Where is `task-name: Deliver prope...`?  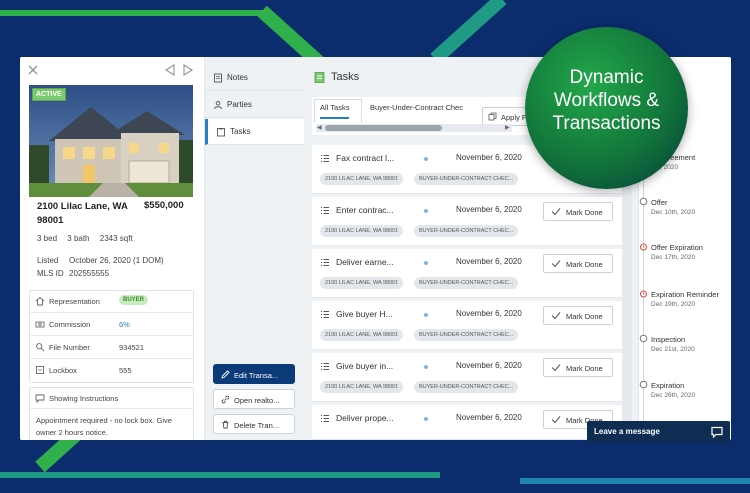 task-name: Deliver prope... is located at coordinates (365, 418).